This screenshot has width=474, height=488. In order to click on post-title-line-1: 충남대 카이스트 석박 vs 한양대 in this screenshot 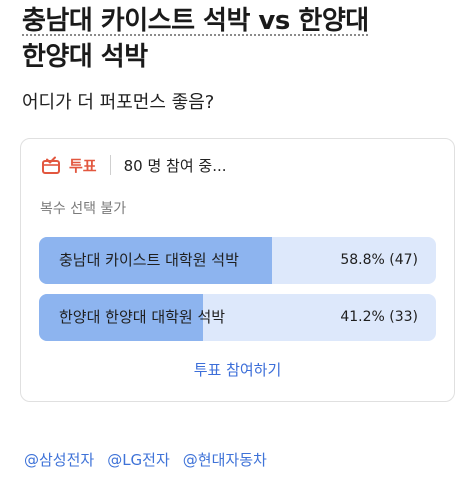, I will do `click(195, 21)`.